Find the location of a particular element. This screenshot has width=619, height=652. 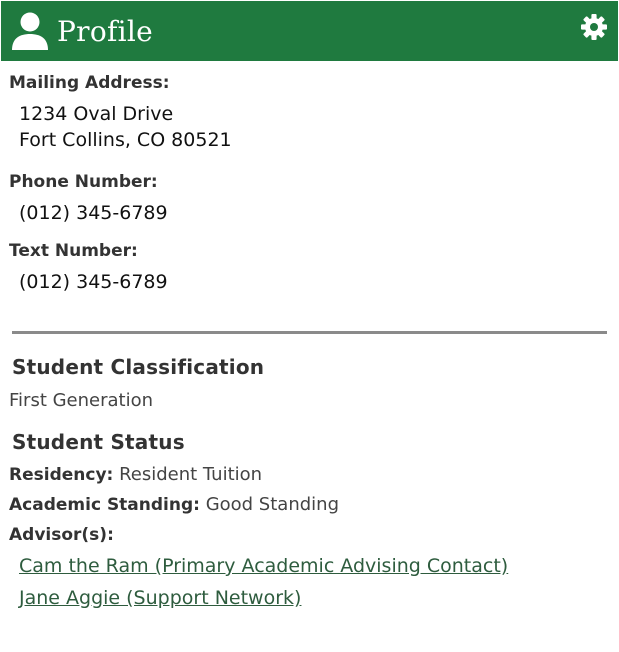

phone-section: Phone Number: (012) 345-6789 is located at coordinates (309, 199).